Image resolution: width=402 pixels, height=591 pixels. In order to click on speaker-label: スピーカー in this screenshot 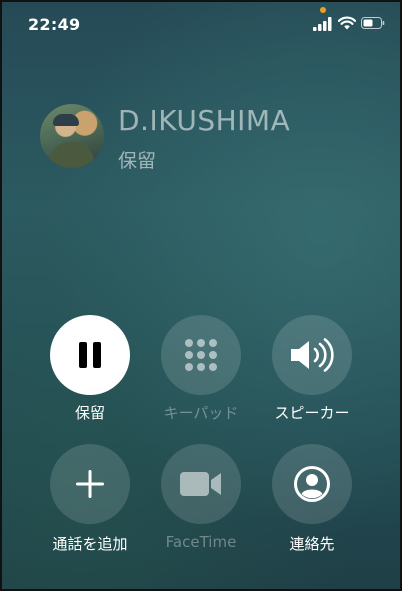, I will do `click(312, 413)`.